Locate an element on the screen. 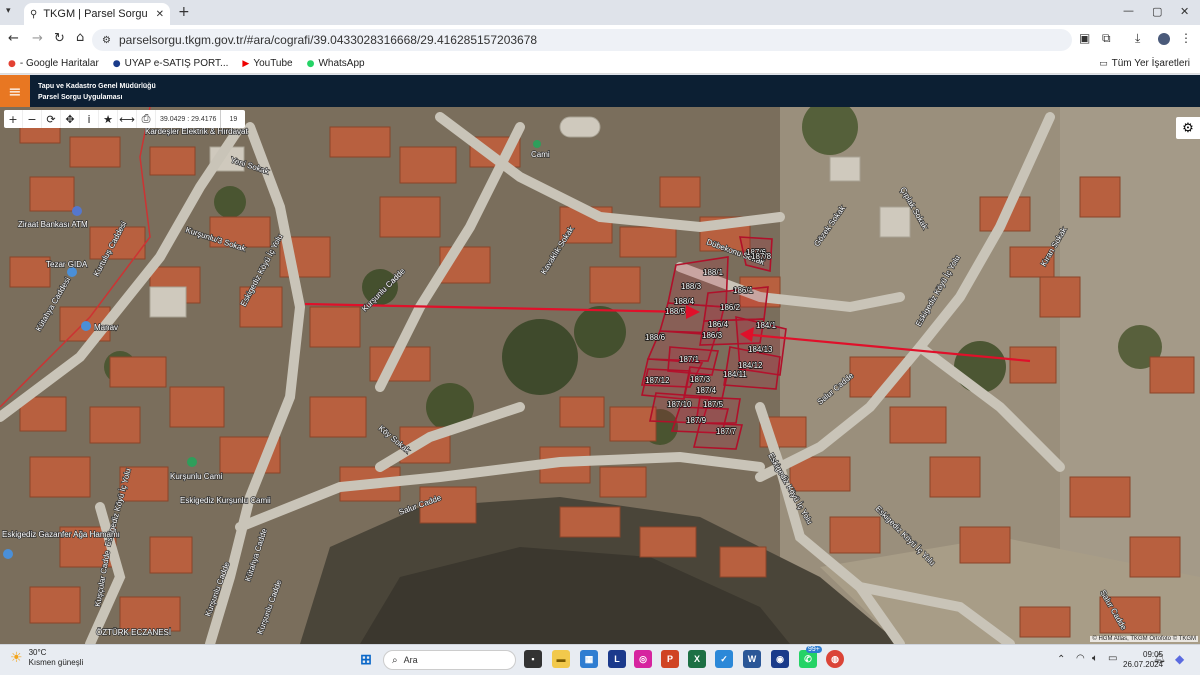  zoom-in-icon: + is located at coordinates (13, 119).